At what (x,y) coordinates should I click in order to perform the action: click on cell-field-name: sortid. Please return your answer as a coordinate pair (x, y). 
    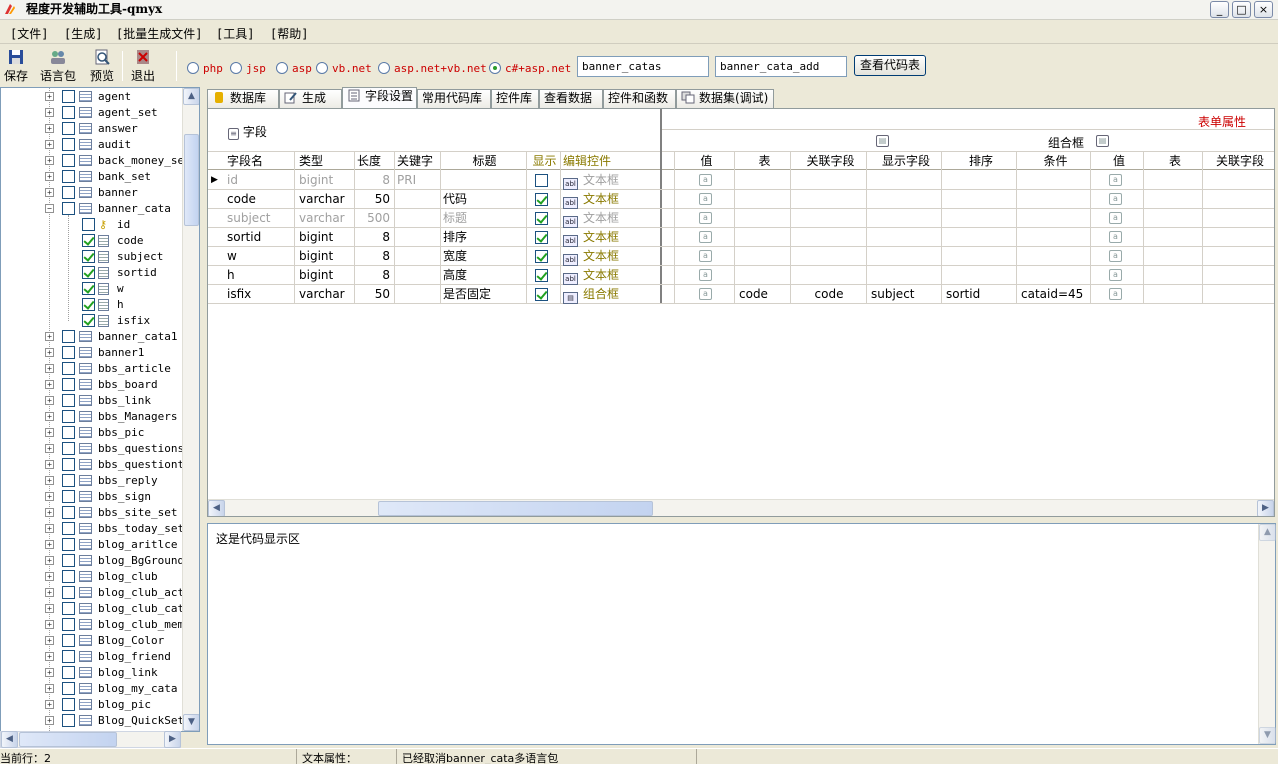
    Looking at the image, I should click on (259, 237).